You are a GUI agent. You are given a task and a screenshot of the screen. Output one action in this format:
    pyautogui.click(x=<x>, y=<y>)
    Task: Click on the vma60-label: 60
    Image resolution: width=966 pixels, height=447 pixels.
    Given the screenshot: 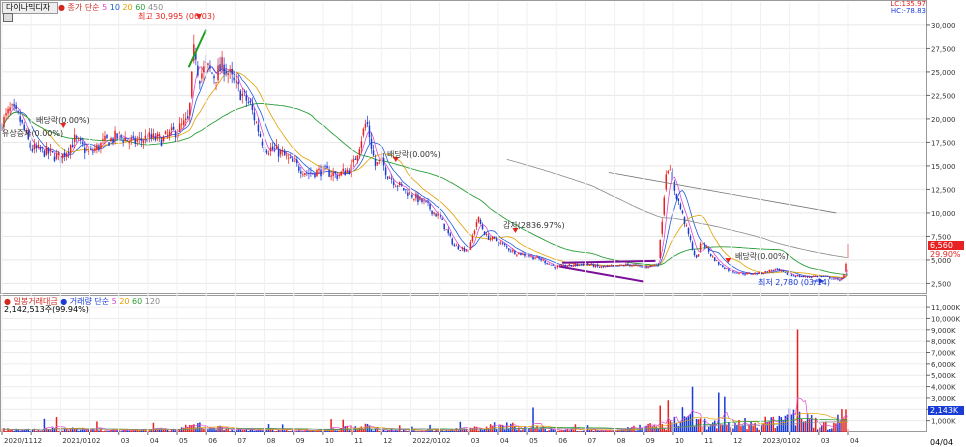 What is the action you would take?
    pyautogui.click(x=137, y=301)
    